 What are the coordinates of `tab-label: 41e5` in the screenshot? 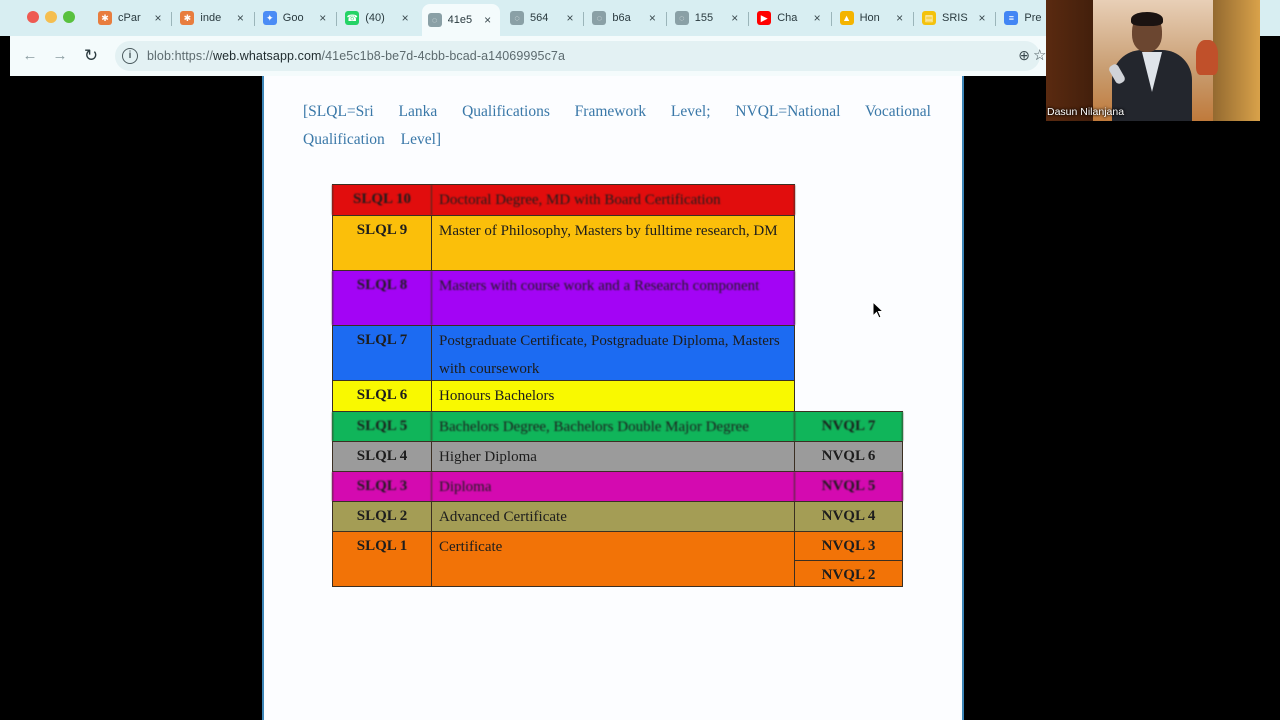 It's located at (460, 20).